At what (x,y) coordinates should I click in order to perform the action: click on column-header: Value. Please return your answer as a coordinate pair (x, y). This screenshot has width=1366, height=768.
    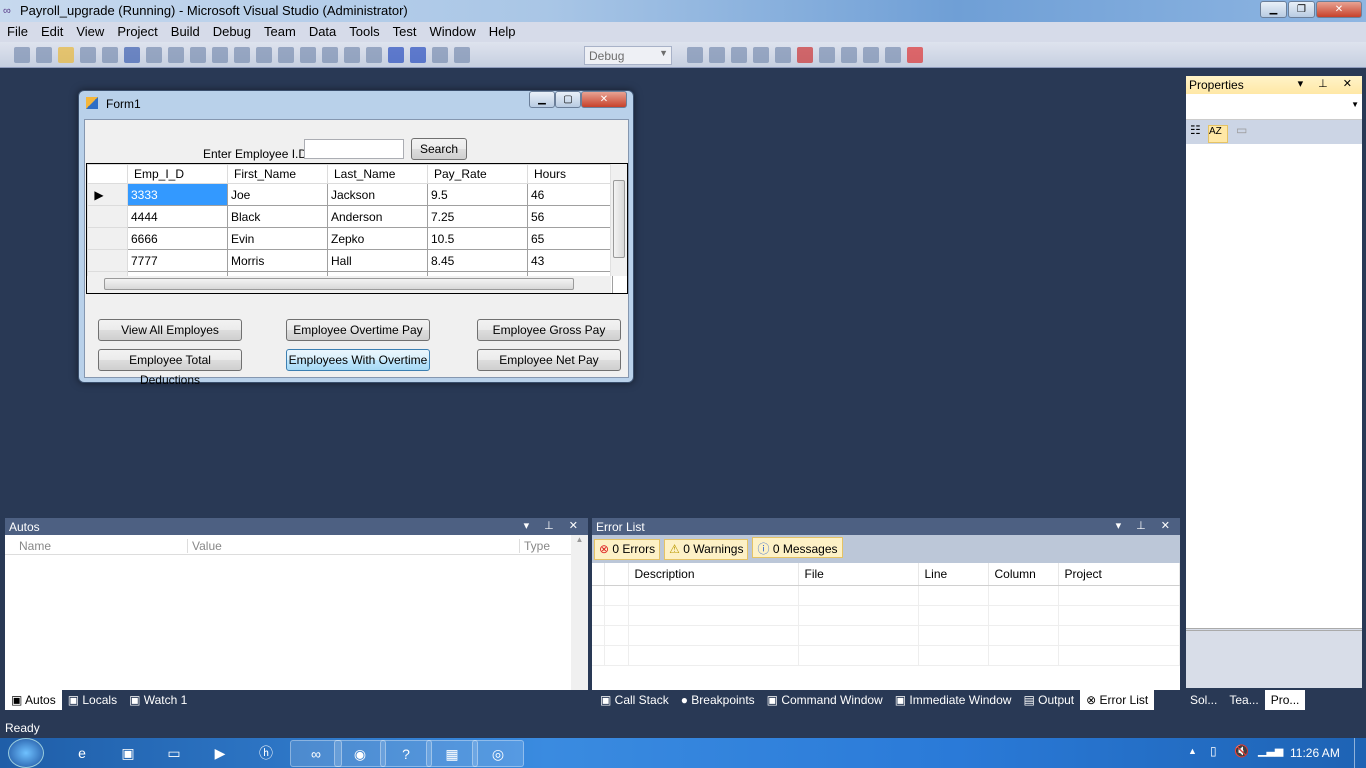
    Looking at the image, I should click on (204, 546).